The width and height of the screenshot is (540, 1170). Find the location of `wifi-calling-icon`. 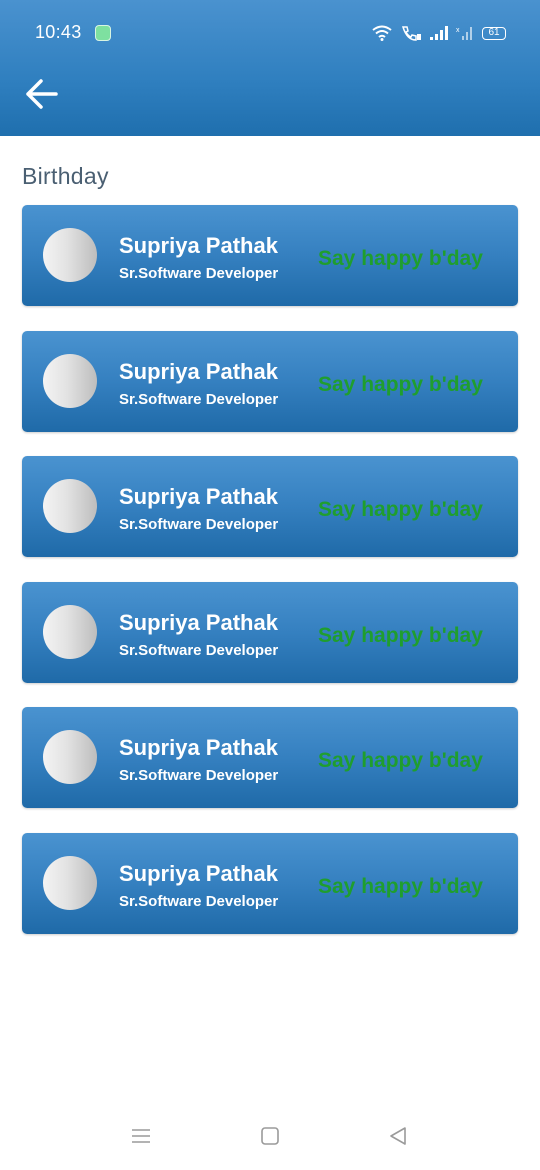

wifi-calling-icon is located at coordinates (411, 33).